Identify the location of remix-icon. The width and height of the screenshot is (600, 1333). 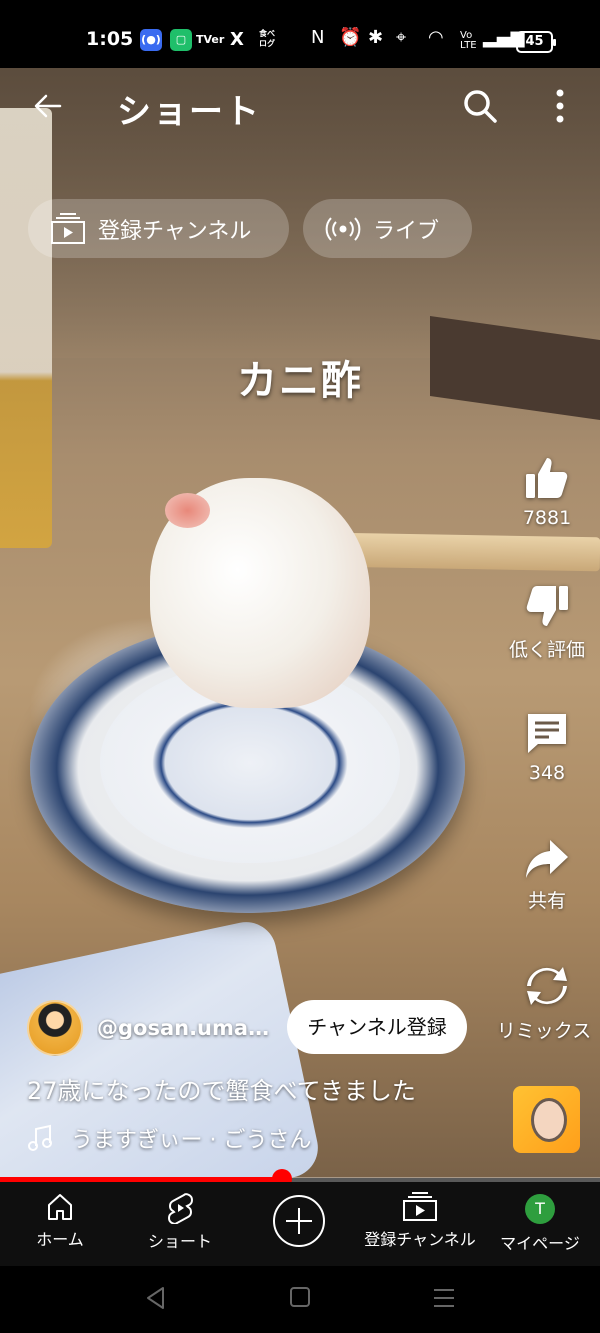
(547, 986).